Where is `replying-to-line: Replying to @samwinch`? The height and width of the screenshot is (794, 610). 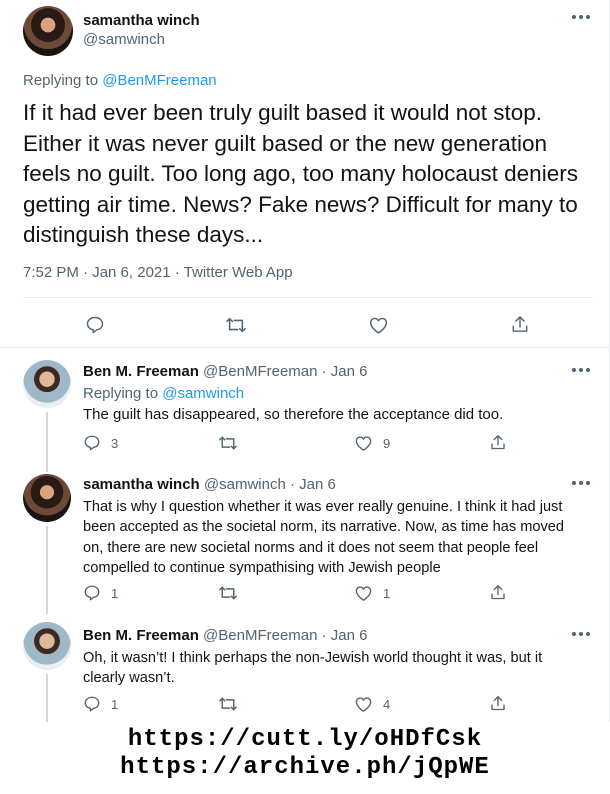
replying-to-line: Replying to @samwinch is located at coordinates (163, 393).